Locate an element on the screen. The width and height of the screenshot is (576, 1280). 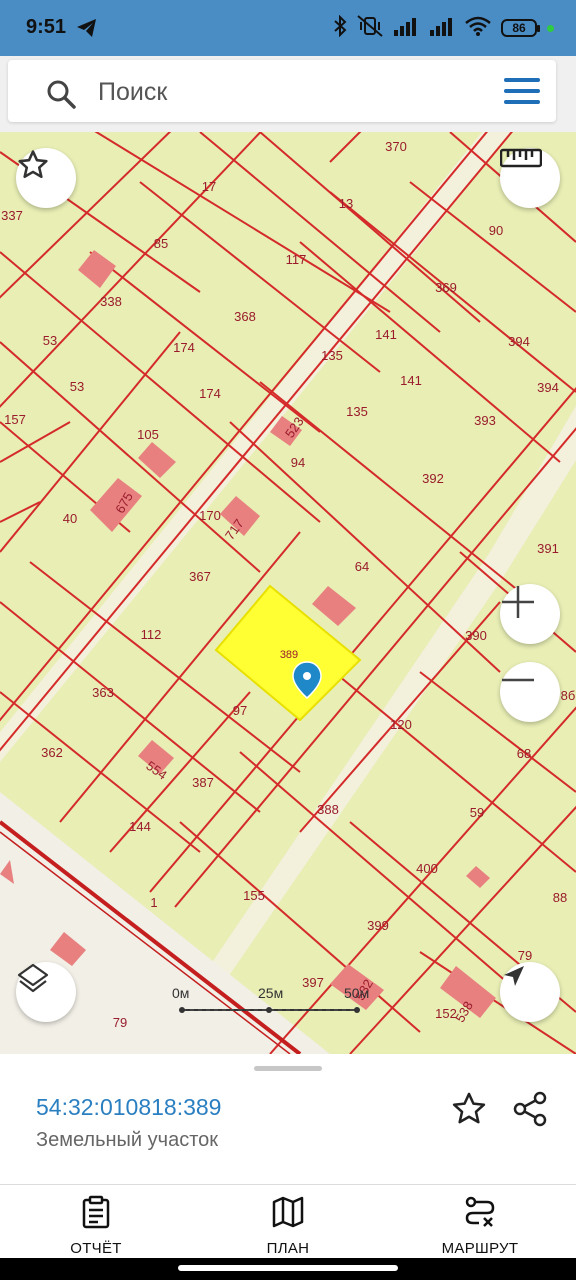
parcel-label: 387 is located at coordinates (203, 782).